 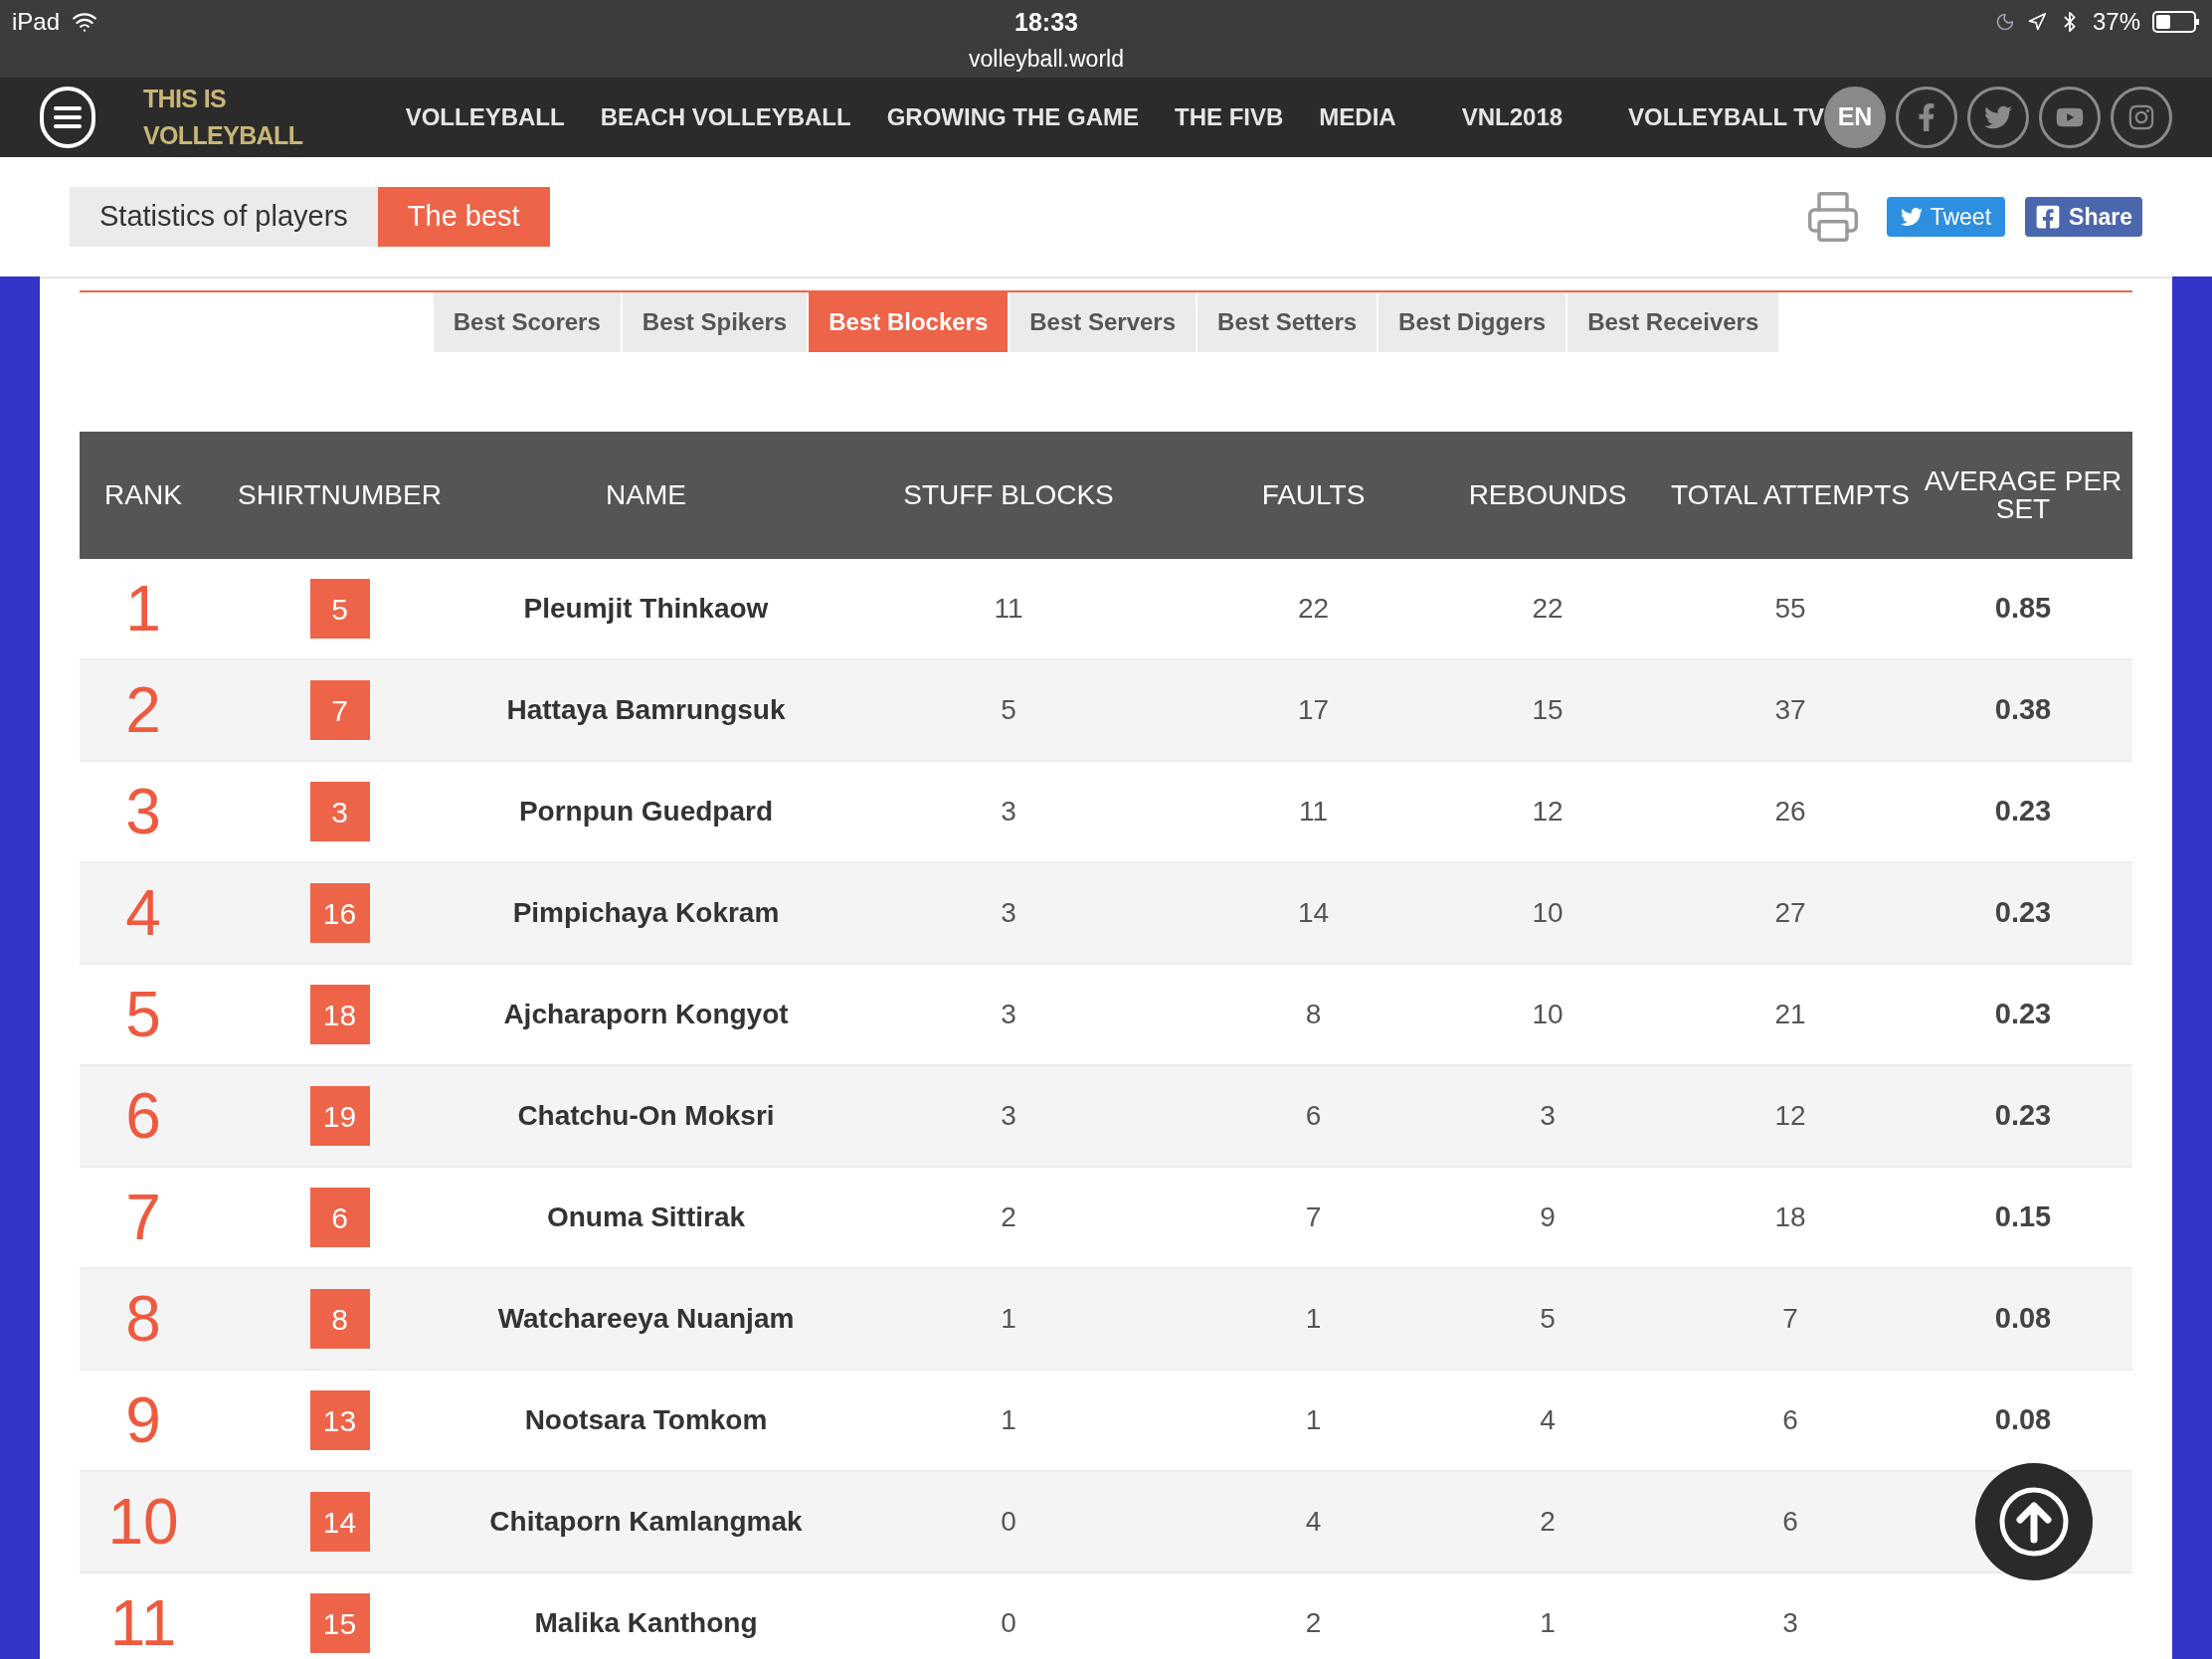 I want to click on rank-number: 8, so click(x=143, y=1319).